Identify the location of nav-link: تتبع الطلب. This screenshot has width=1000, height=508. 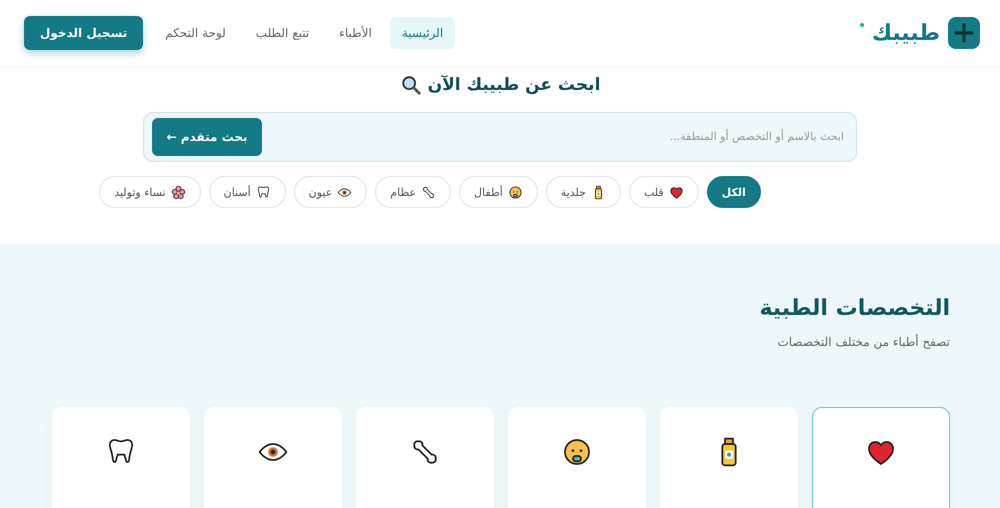
(283, 33).